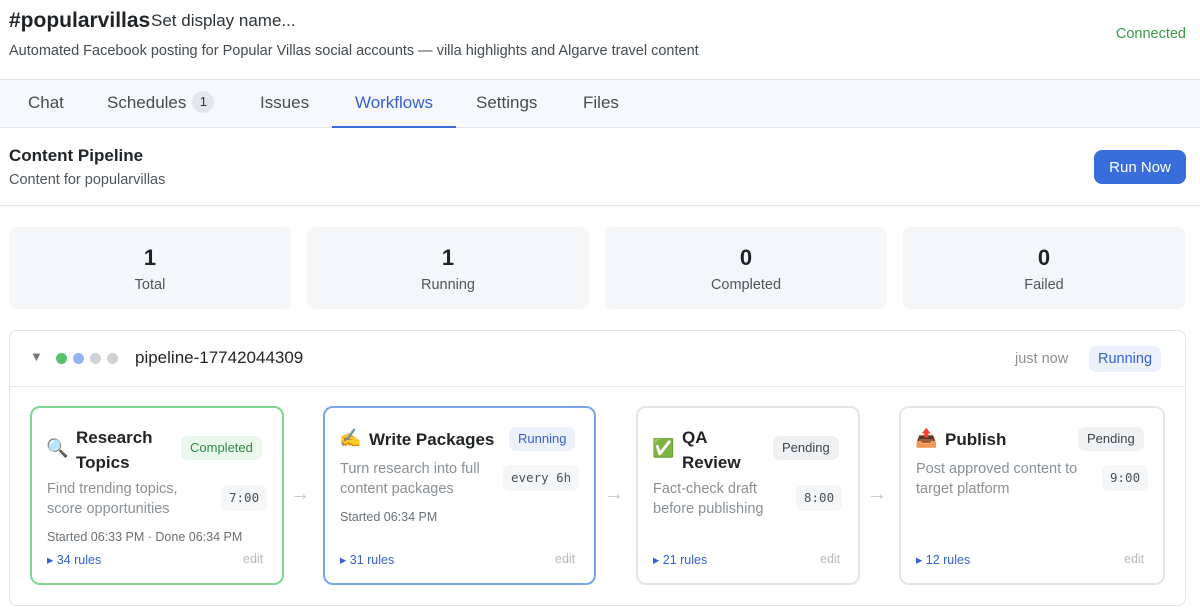 Image resolution: width=1200 pixels, height=608 pixels. Describe the element at coordinates (680, 559) in the screenshot. I see `rules-toggle: ▸ 21 rules` at that location.